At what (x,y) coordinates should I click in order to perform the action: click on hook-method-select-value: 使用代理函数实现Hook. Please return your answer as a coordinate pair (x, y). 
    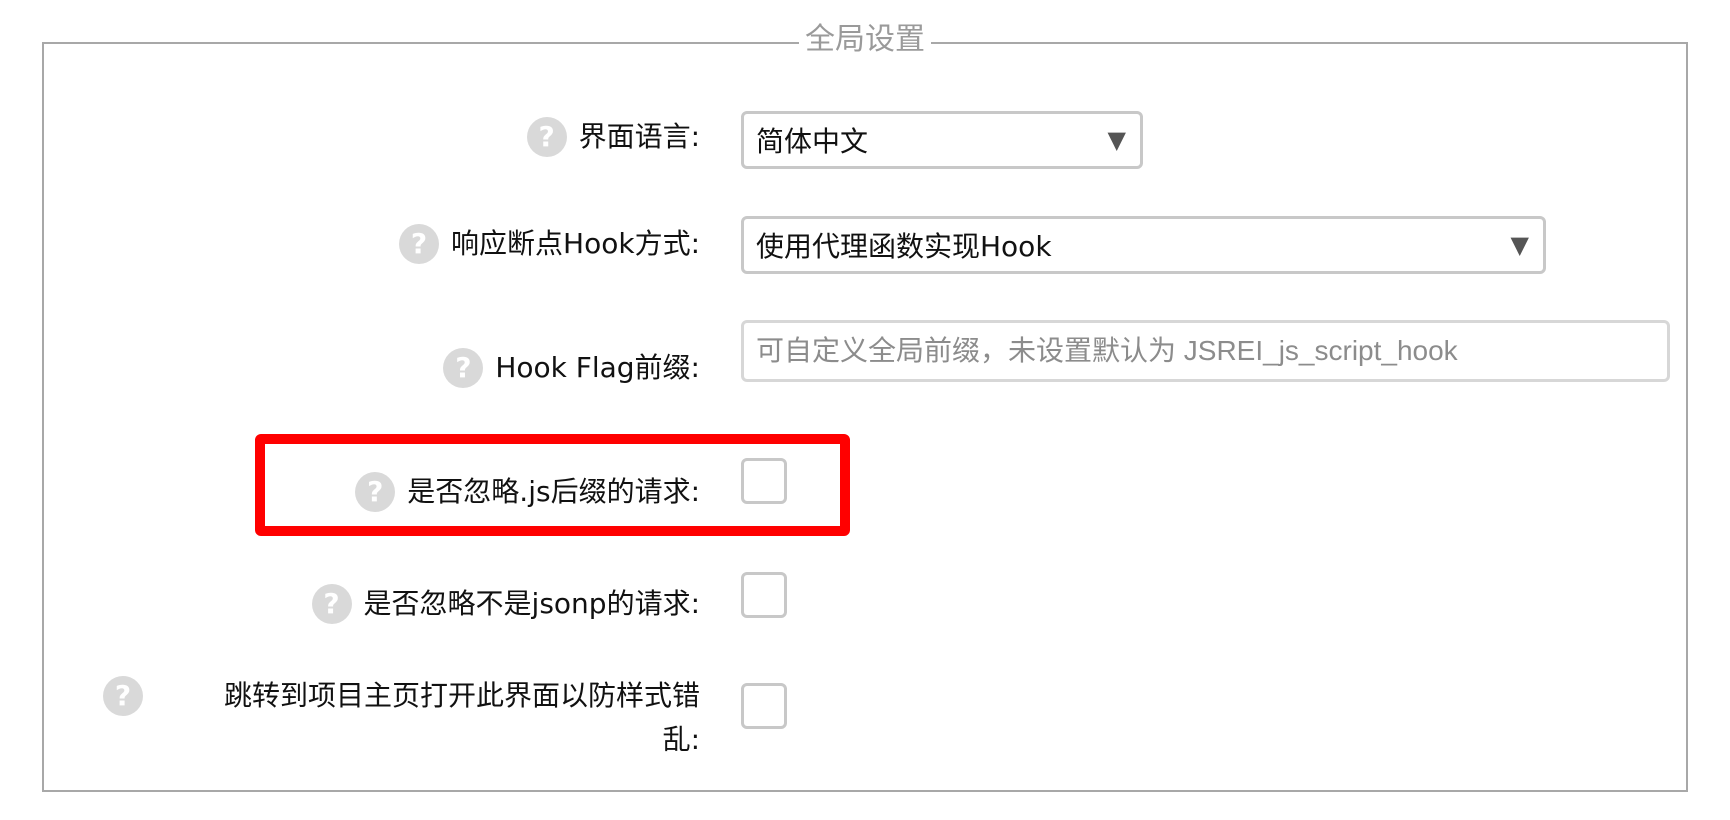
    Looking at the image, I should click on (904, 246).